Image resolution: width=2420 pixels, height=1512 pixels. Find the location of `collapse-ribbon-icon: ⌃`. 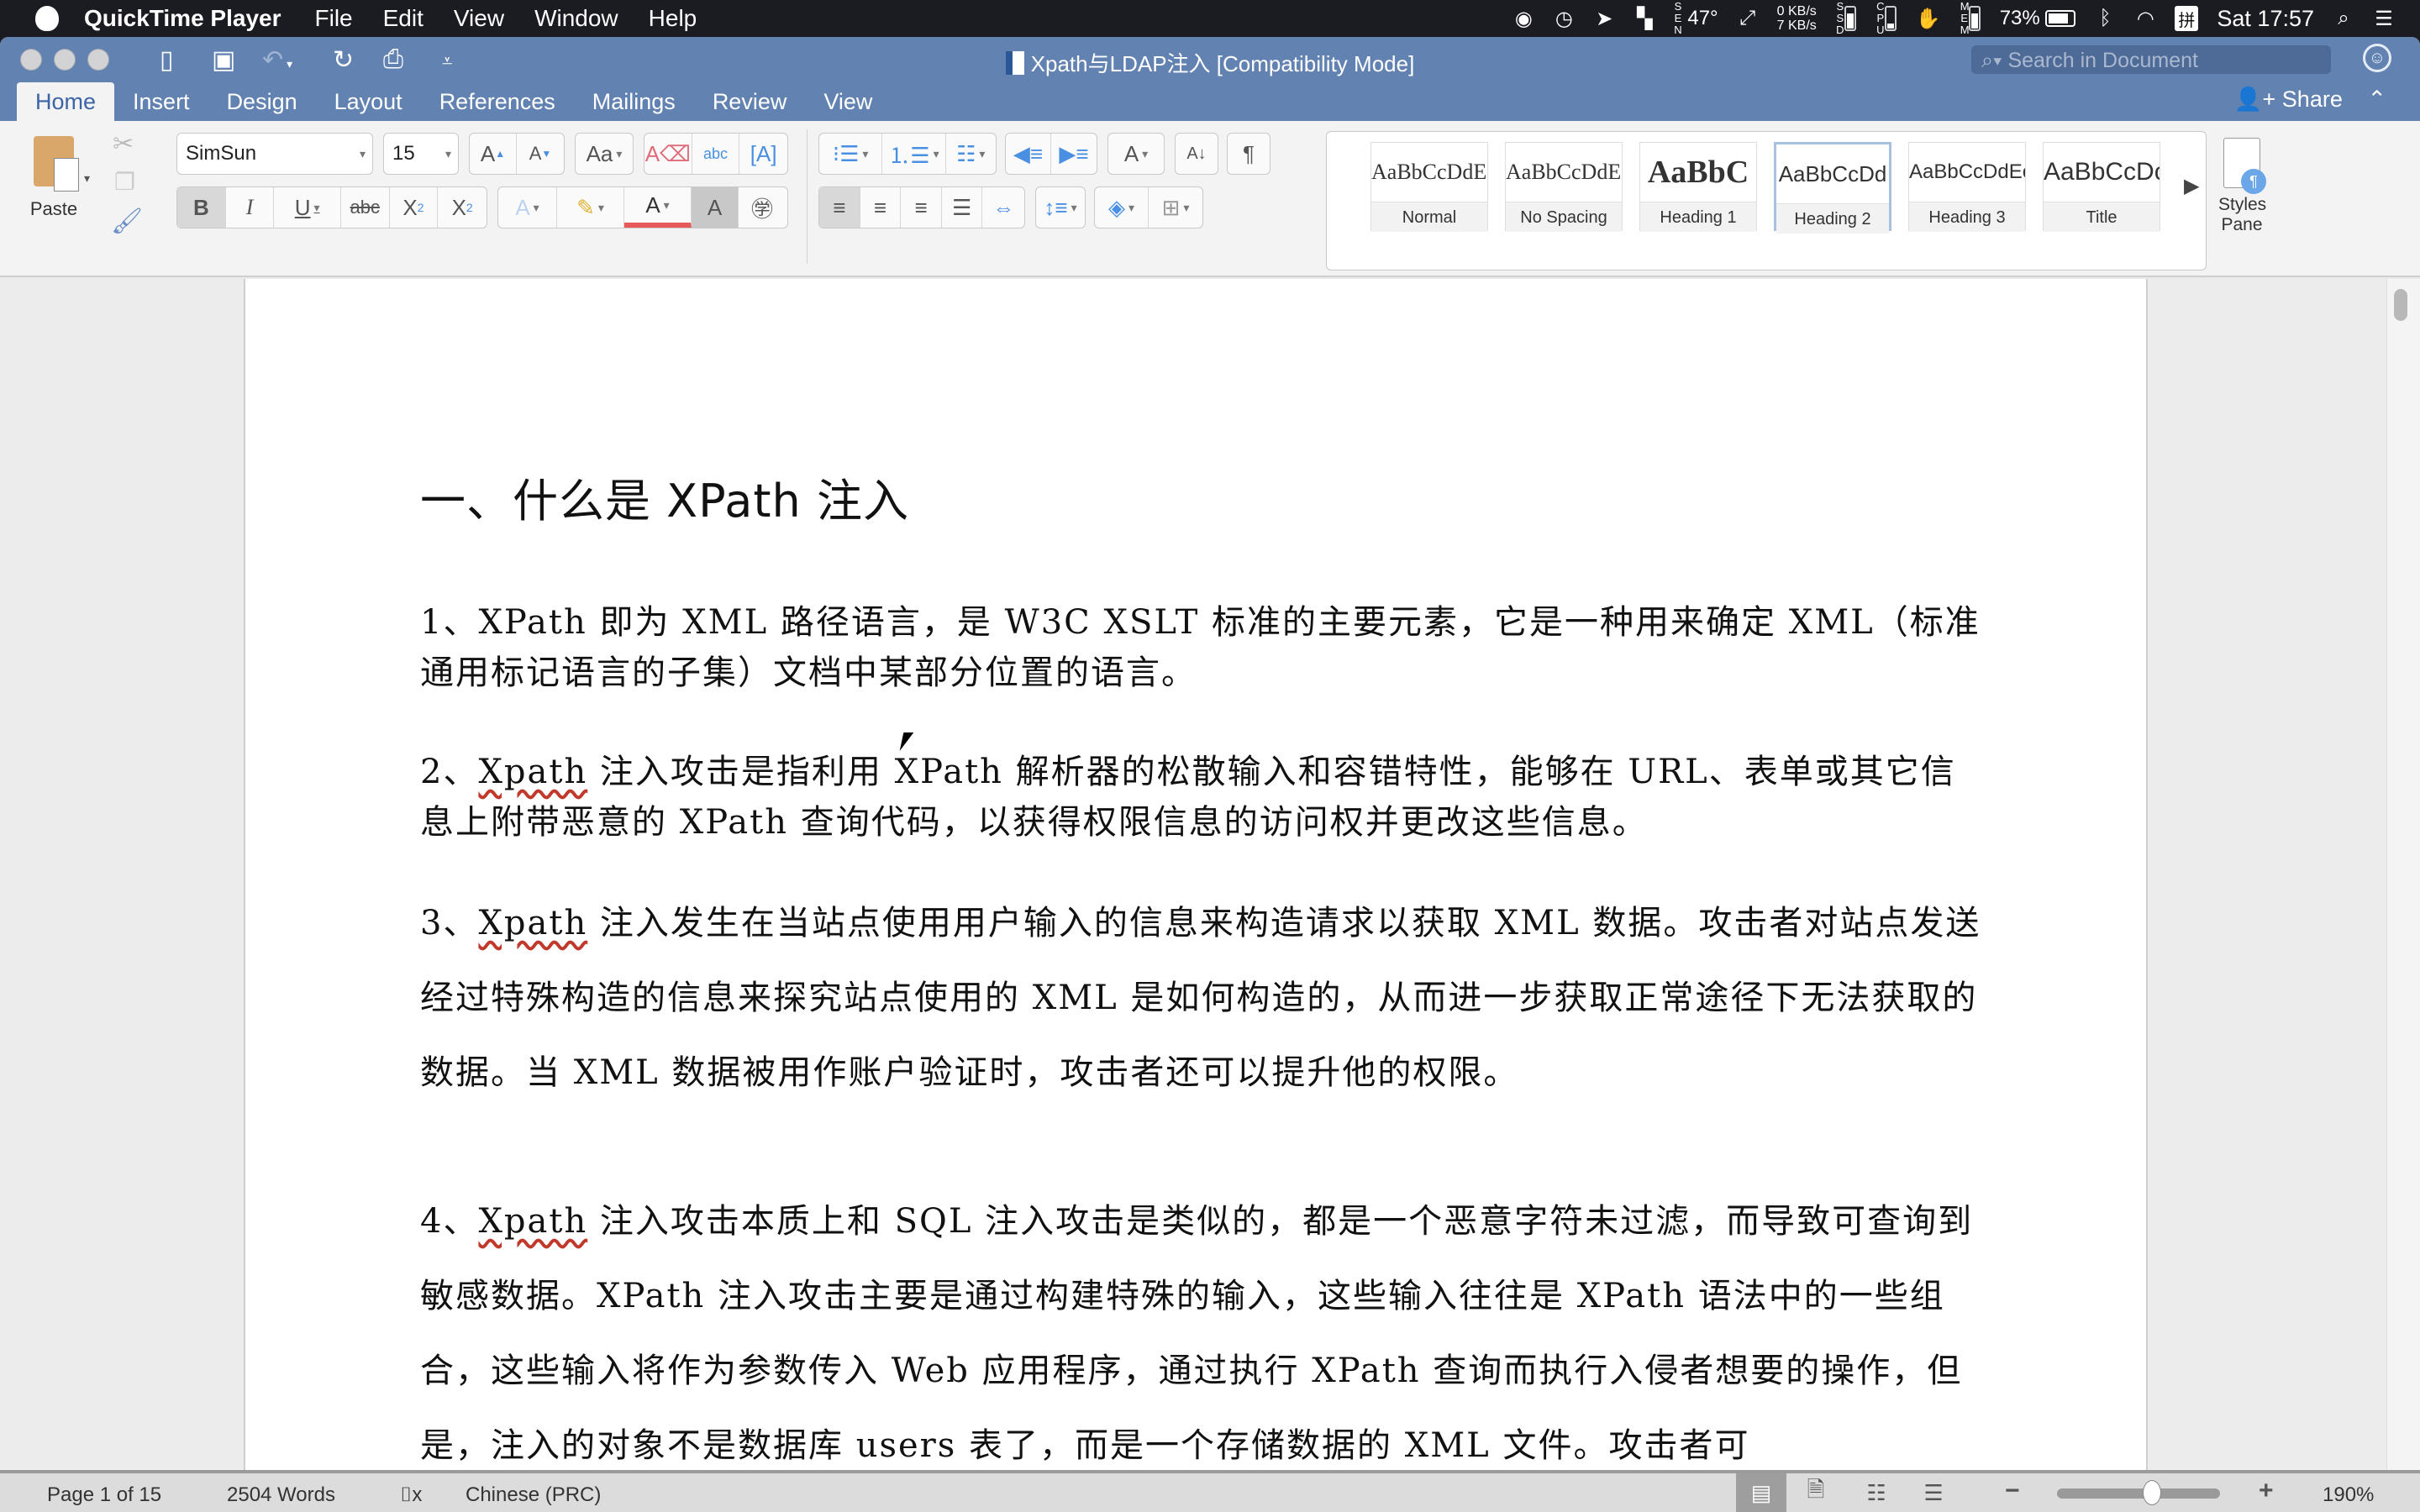

collapse-ribbon-icon: ⌃ is located at coordinates (2376, 99).